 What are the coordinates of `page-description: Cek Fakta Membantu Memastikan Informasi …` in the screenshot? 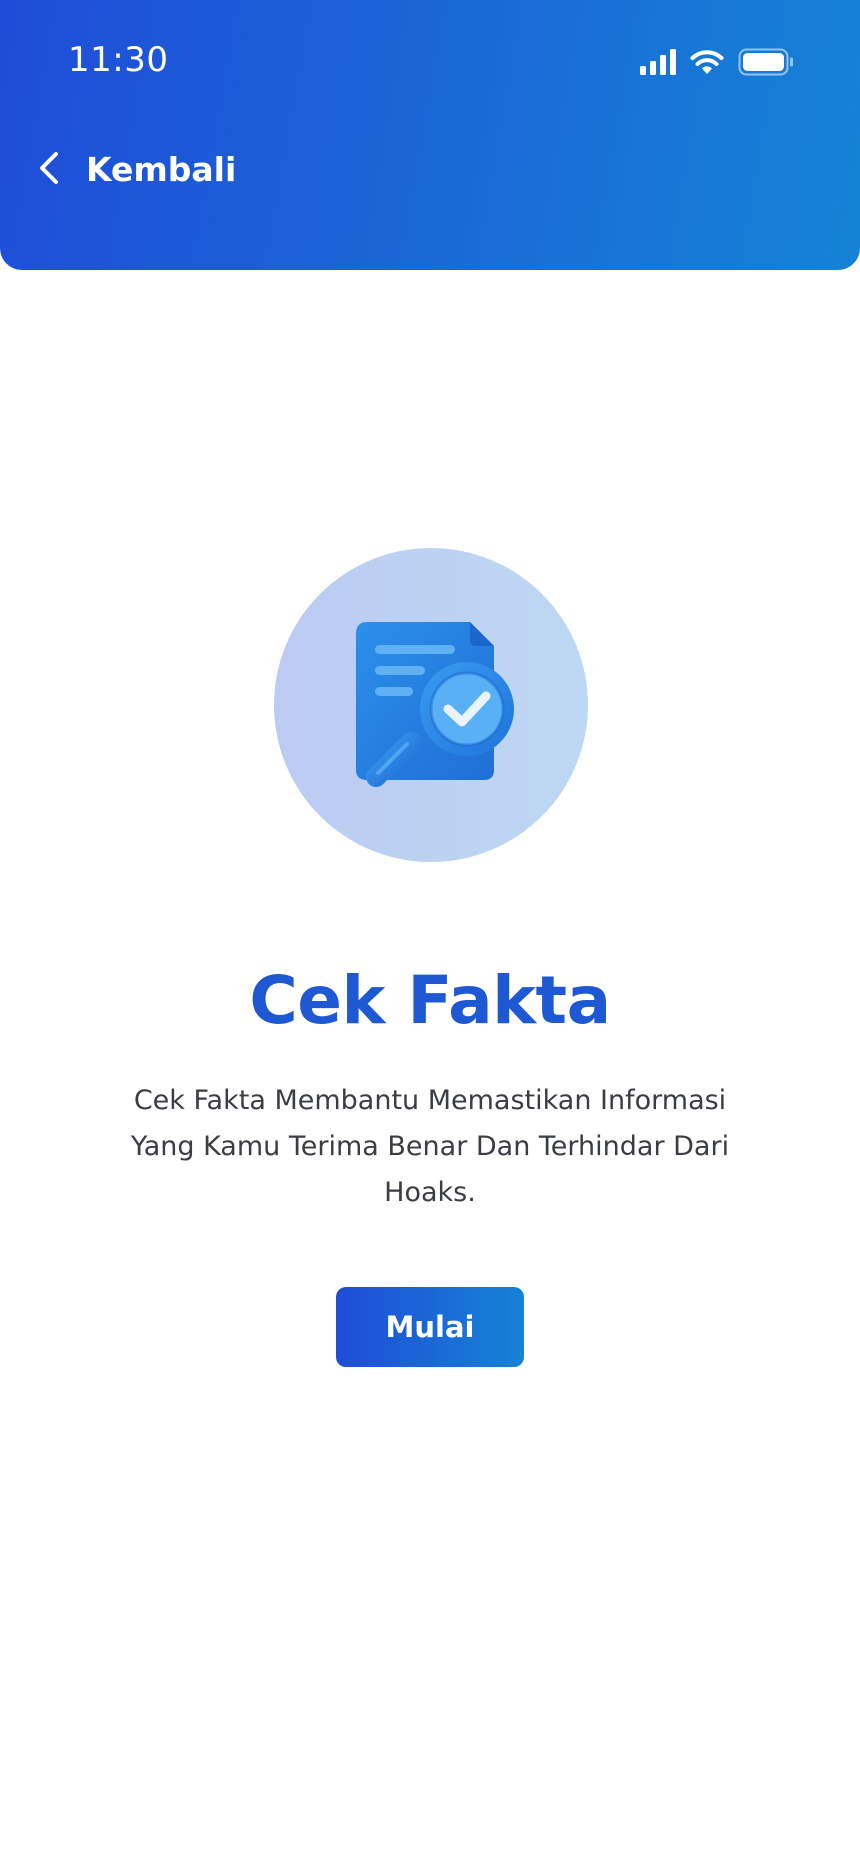 It's located at (430, 1146).